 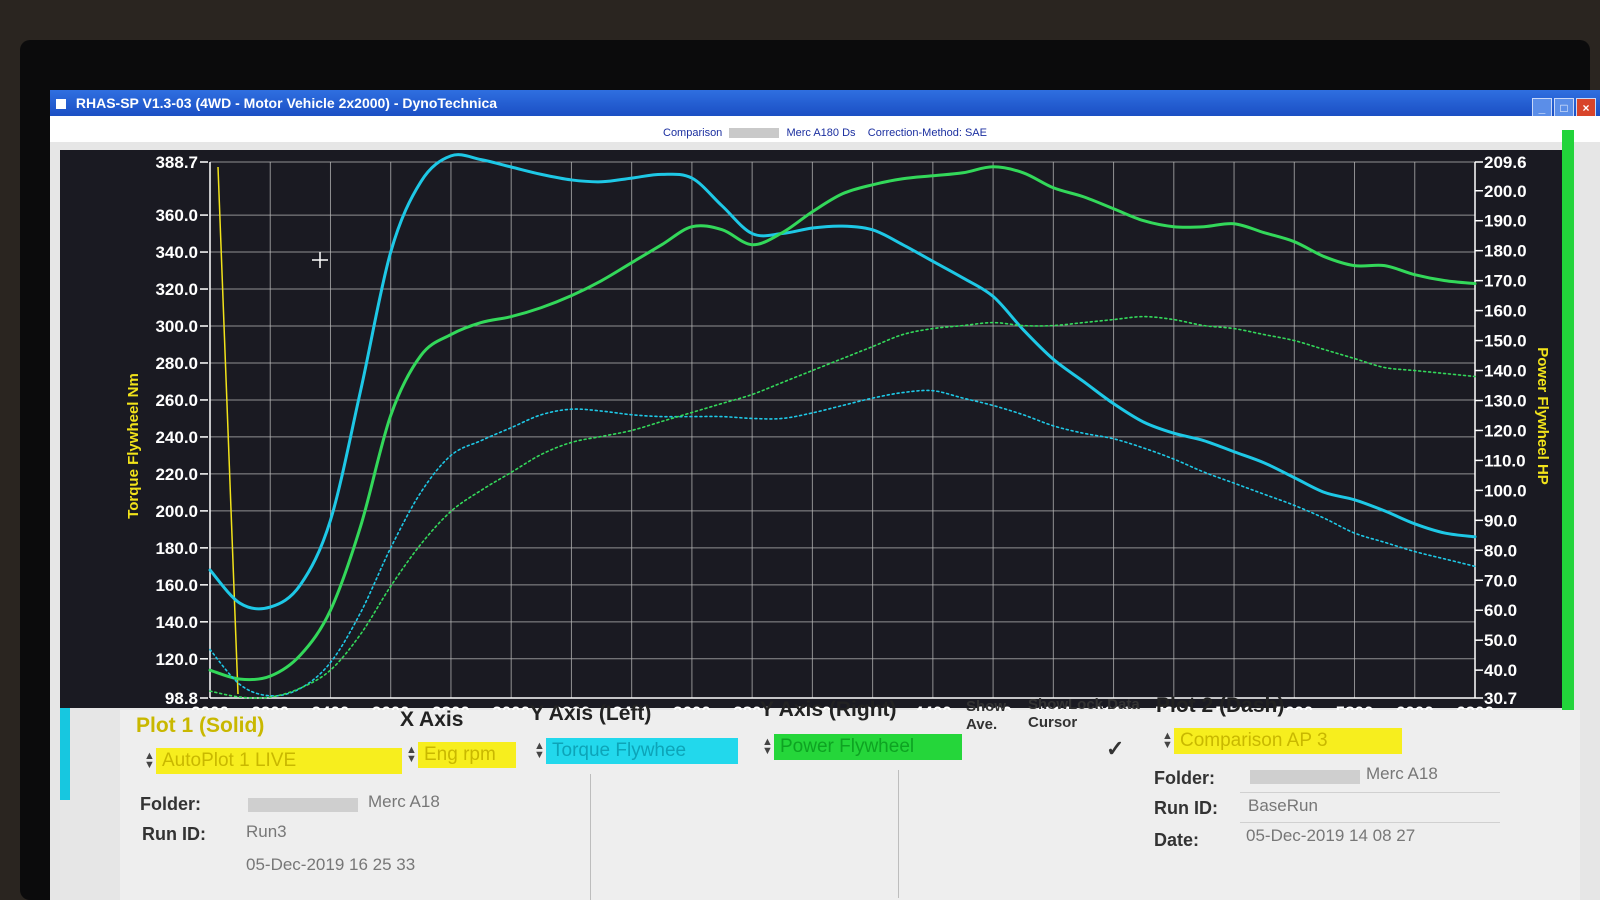 What do you see at coordinates (279, 761) in the screenshot?
I see `plot1-name-field: AutoPlot 1 LIVE` at bounding box center [279, 761].